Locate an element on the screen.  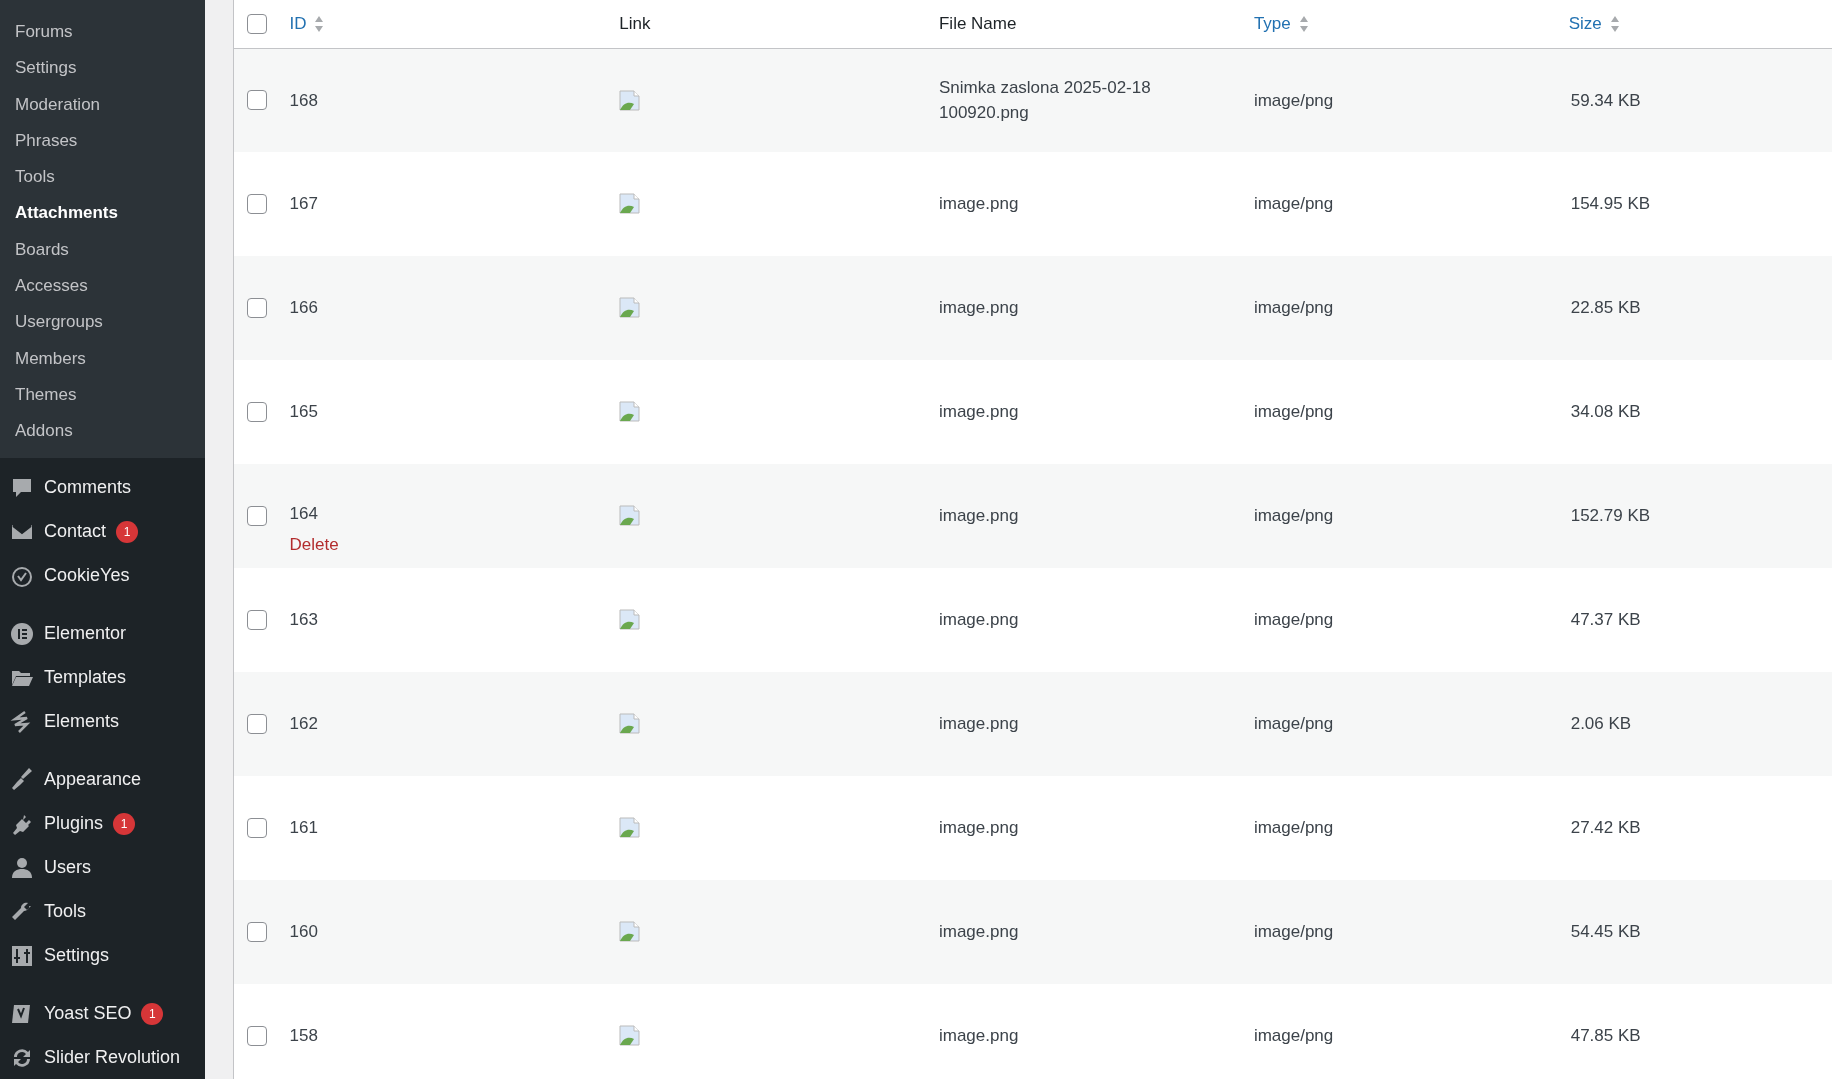
sortable-column-header: ID is located at coordinates (307, 24).